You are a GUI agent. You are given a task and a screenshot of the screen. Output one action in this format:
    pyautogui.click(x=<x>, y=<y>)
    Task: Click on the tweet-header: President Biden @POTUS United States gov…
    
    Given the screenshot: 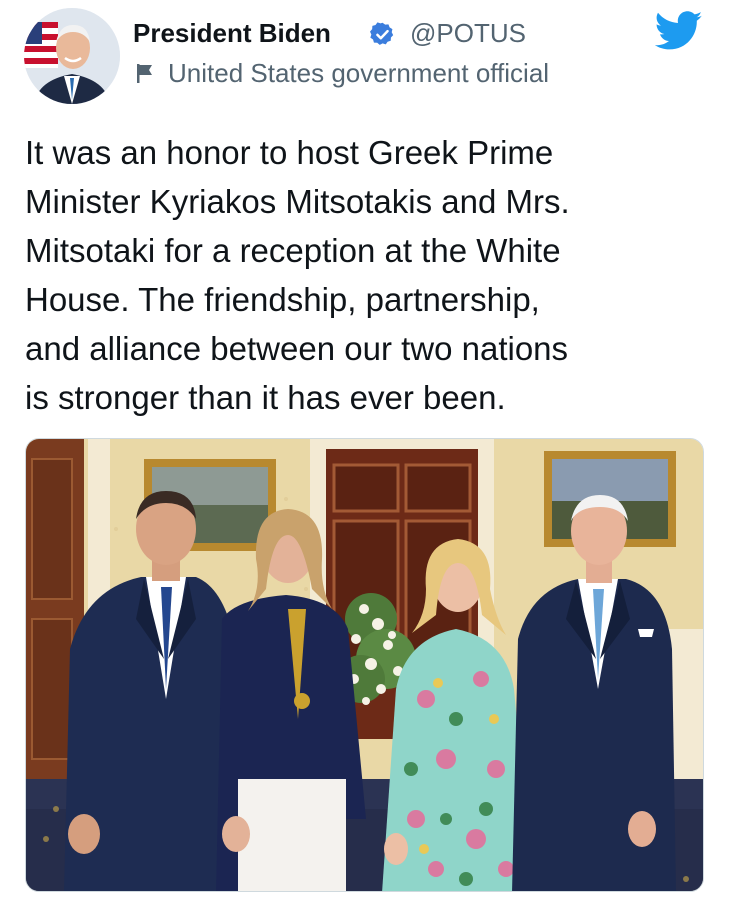 What is the action you would take?
    pyautogui.click(x=364, y=55)
    